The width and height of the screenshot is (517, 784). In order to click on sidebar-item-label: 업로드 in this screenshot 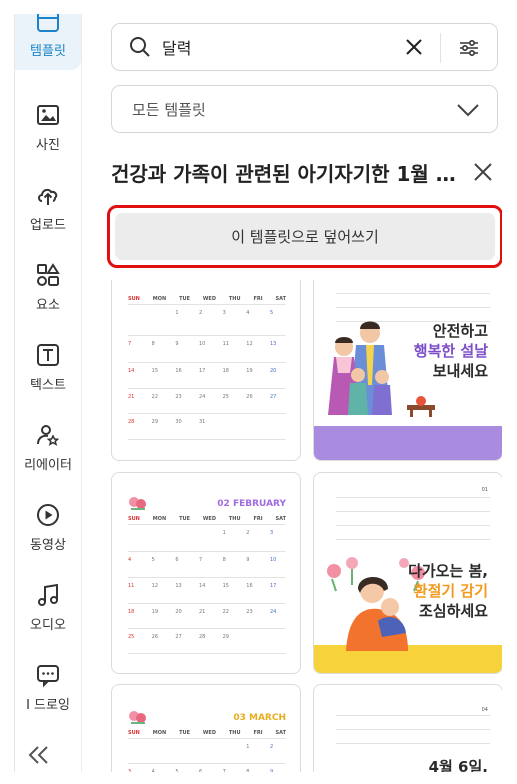, I will do `click(48, 225)`.